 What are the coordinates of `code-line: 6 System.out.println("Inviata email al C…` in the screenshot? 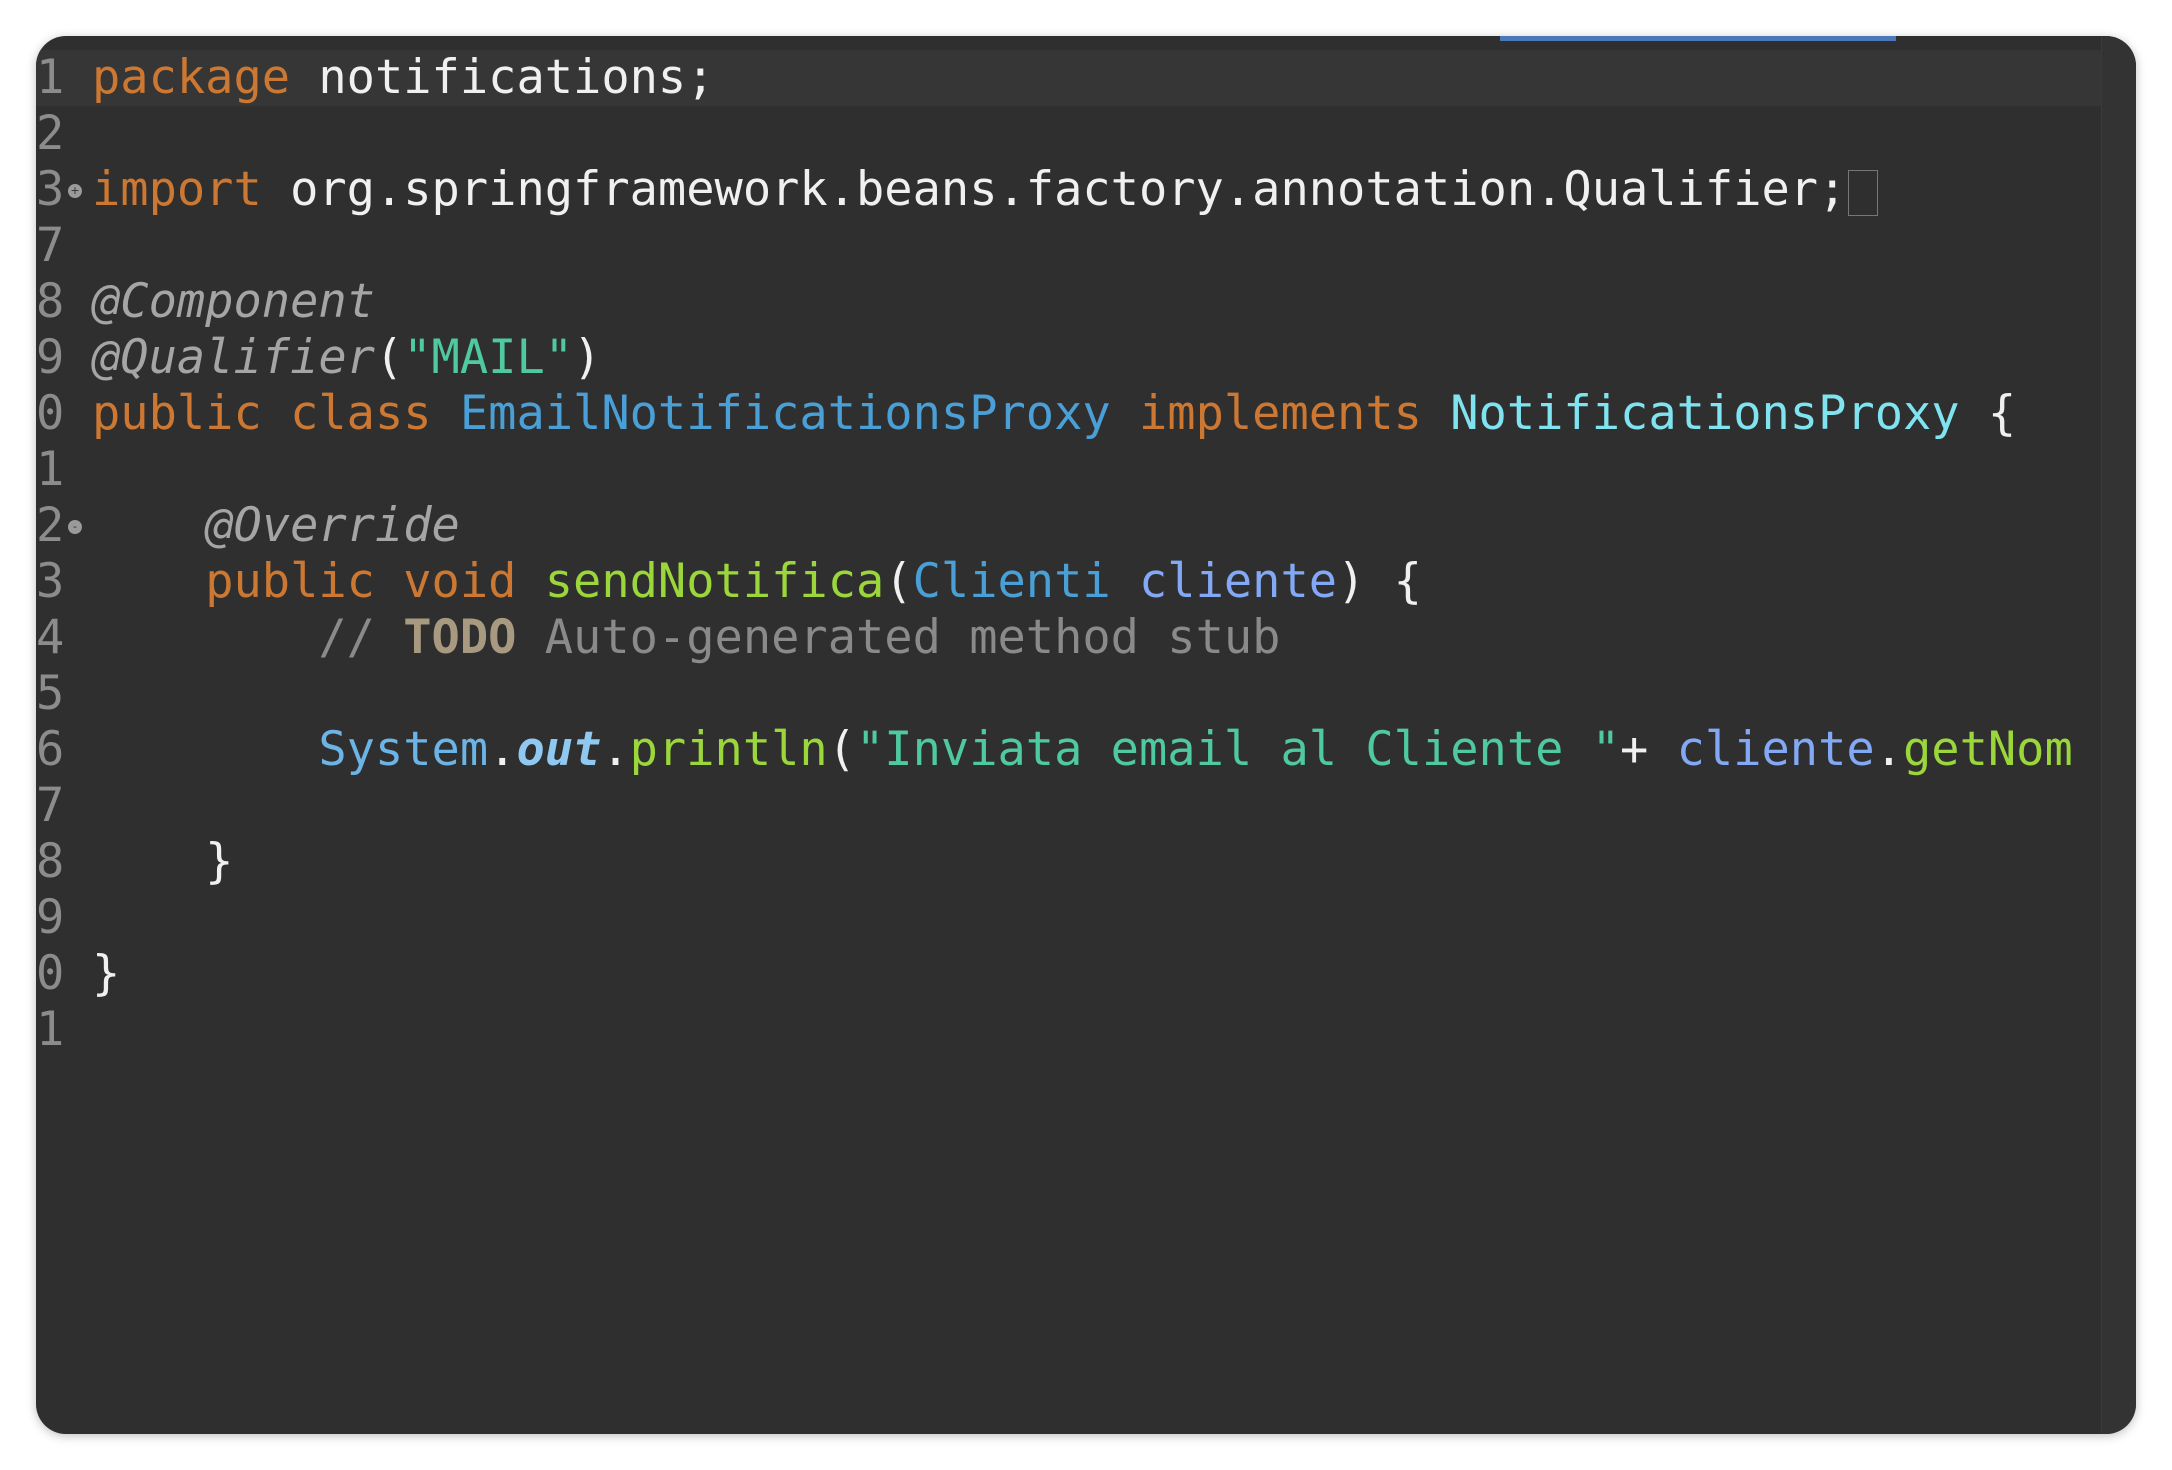 It's located at (1069, 750).